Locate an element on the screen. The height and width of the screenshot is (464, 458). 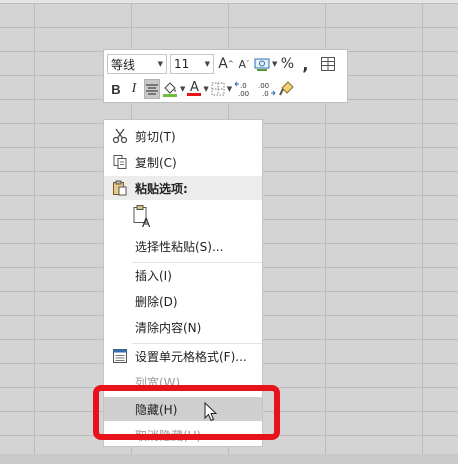
mini-toolbar-row-2: B I ▼ A ▼ ▼ .0 .00 .00 .0 is located at coordinates (201, 89).